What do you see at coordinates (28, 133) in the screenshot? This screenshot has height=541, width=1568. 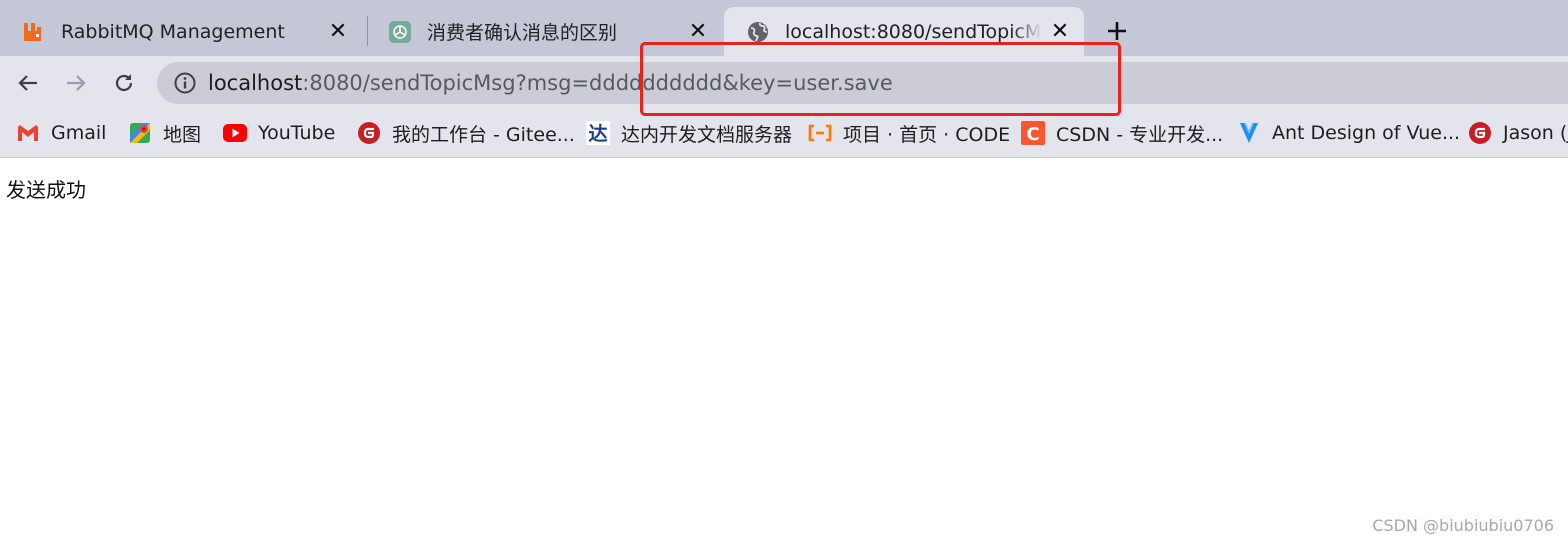 I see `gmail-icon` at bounding box center [28, 133].